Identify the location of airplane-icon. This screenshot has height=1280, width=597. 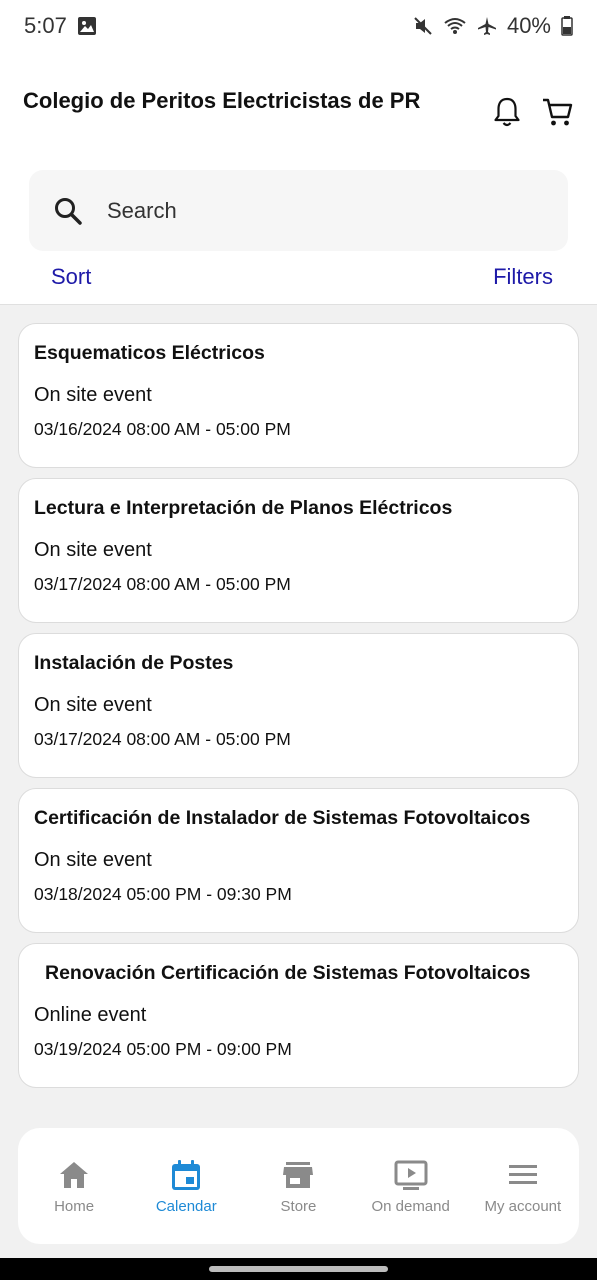
(486, 26).